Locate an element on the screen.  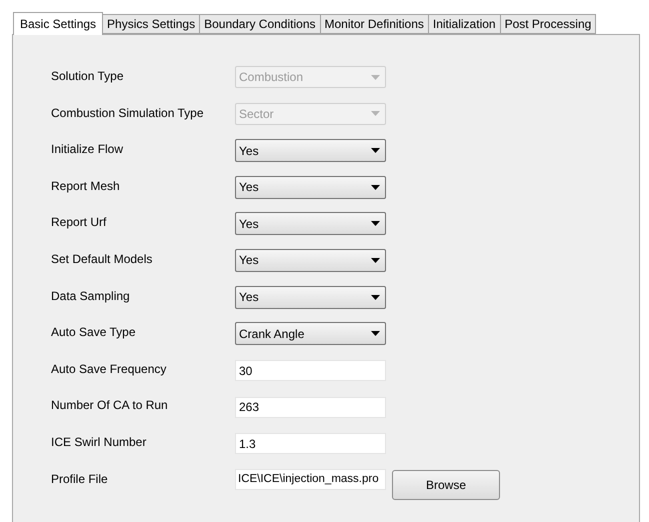
field-label: Number Of CA to Run is located at coordinates (110, 404).